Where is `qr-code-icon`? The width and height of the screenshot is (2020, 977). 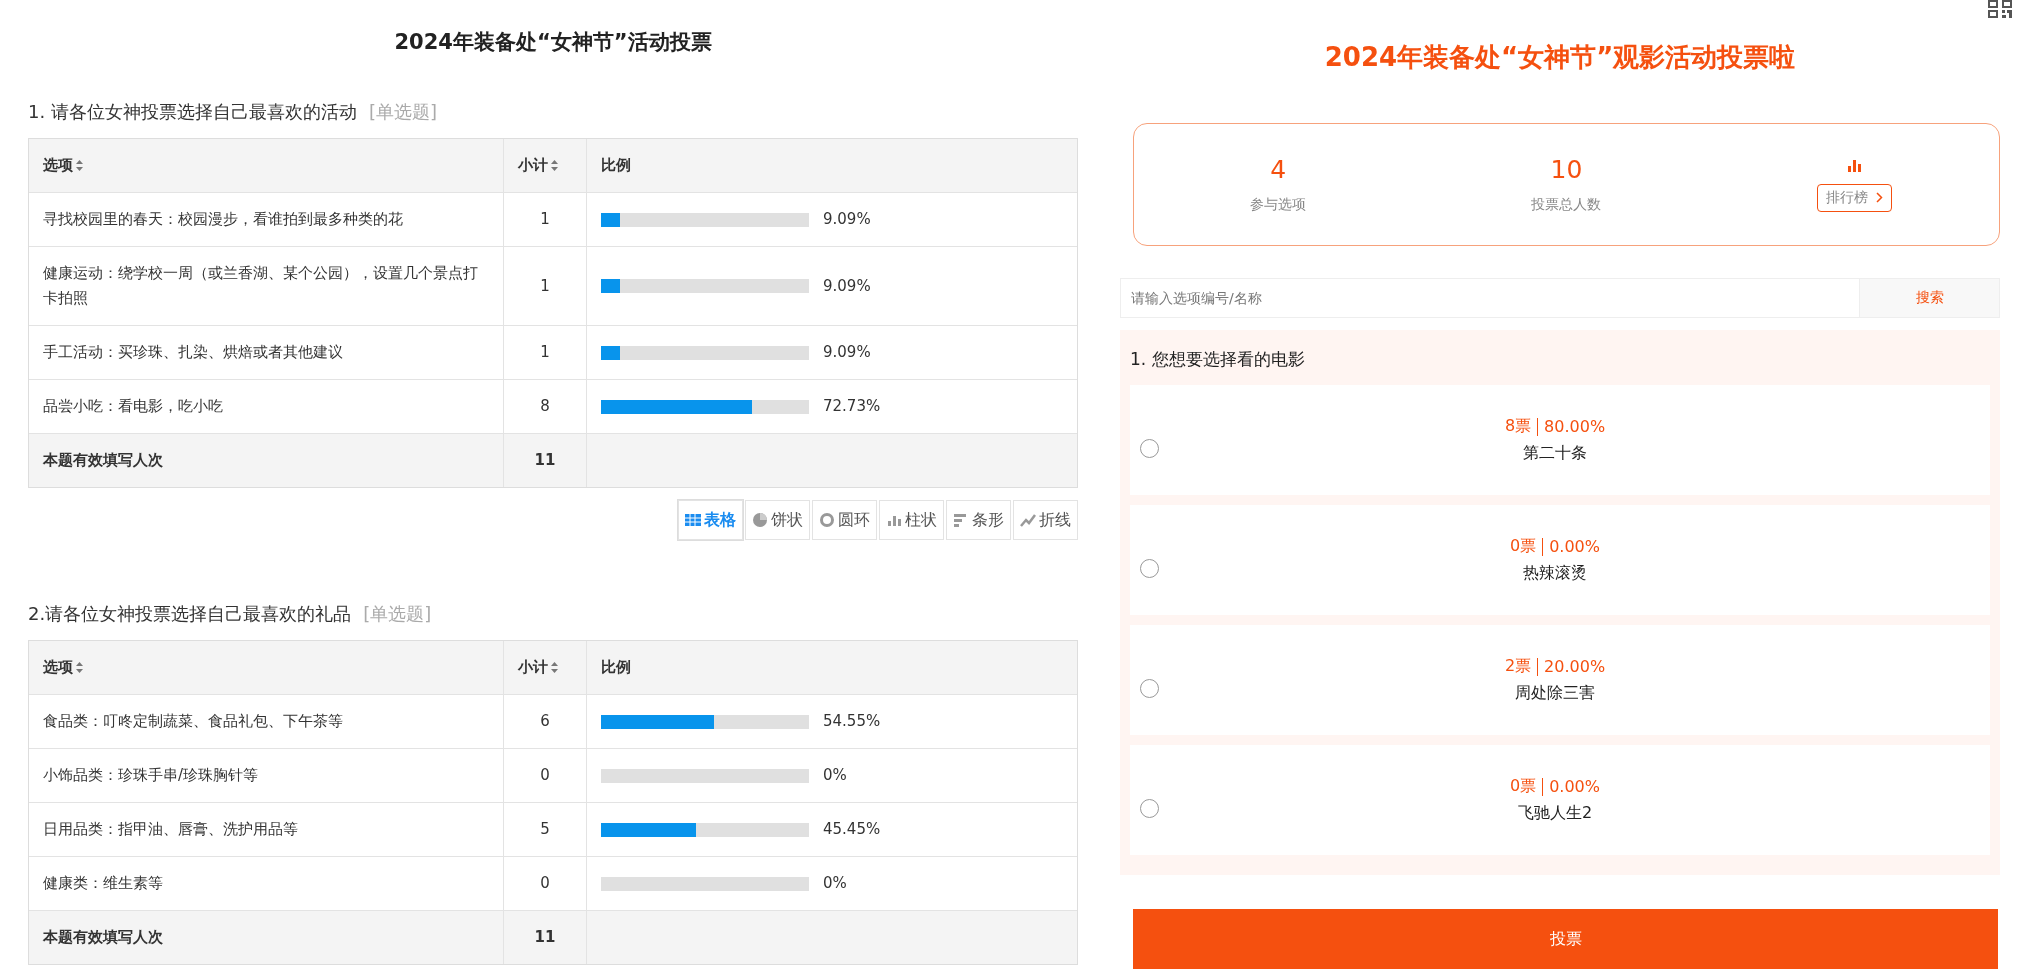 qr-code-icon is located at coordinates (2000, 9).